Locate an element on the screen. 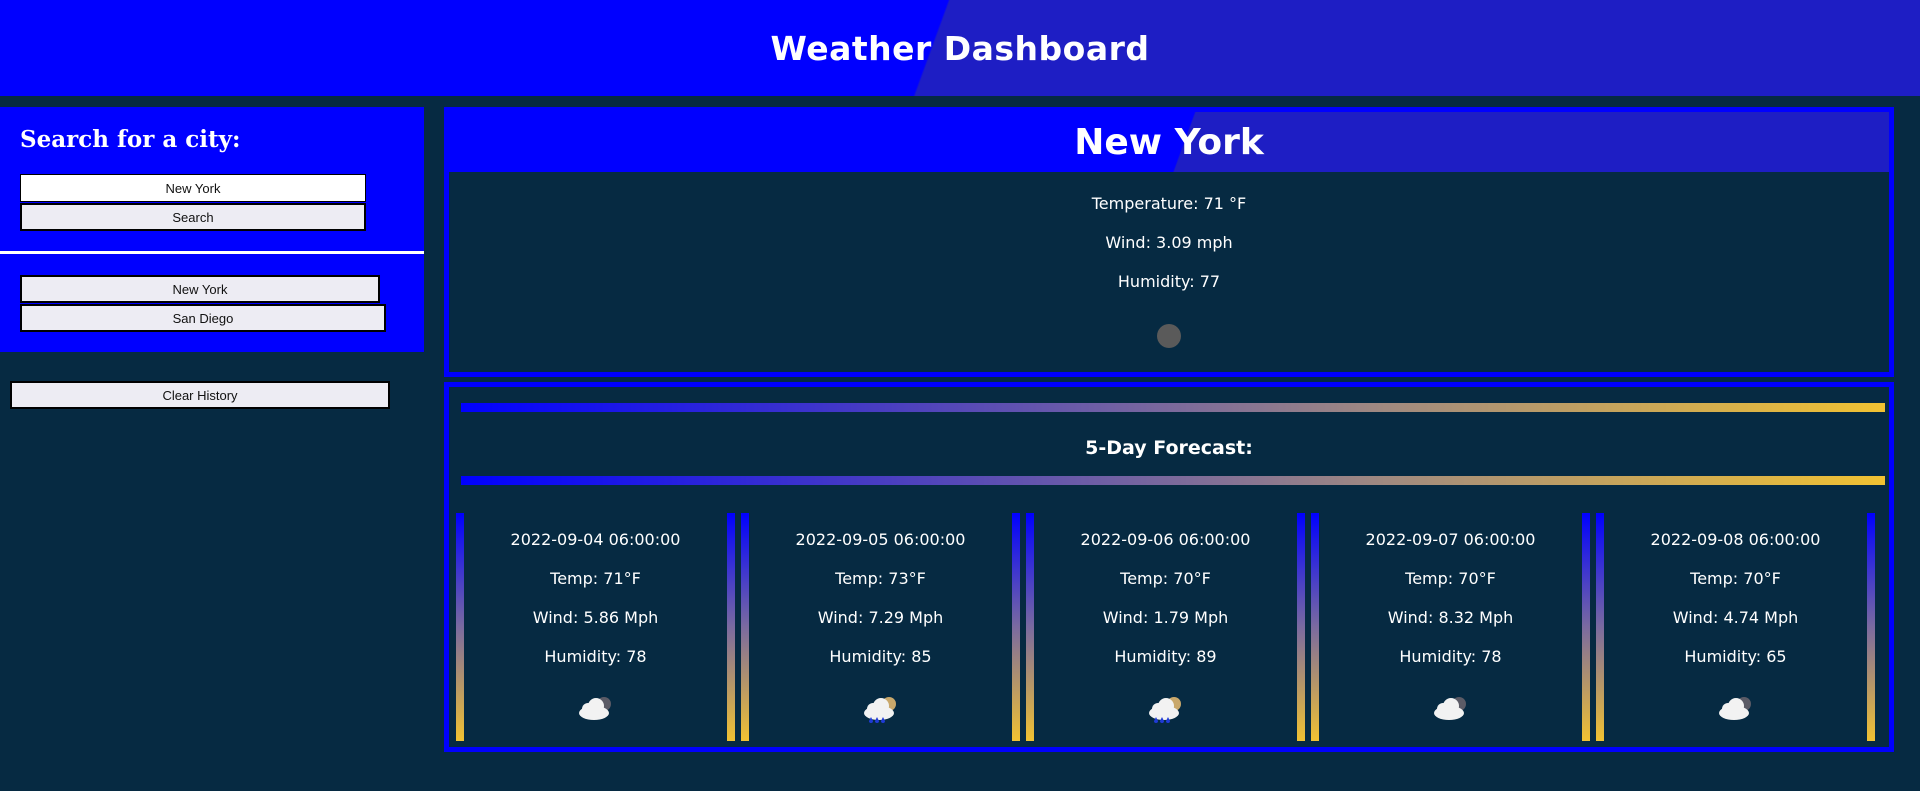 This screenshot has width=1920, height=791. forecast-date: 2022-09-05 06:00:00 is located at coordinates (880, 539).